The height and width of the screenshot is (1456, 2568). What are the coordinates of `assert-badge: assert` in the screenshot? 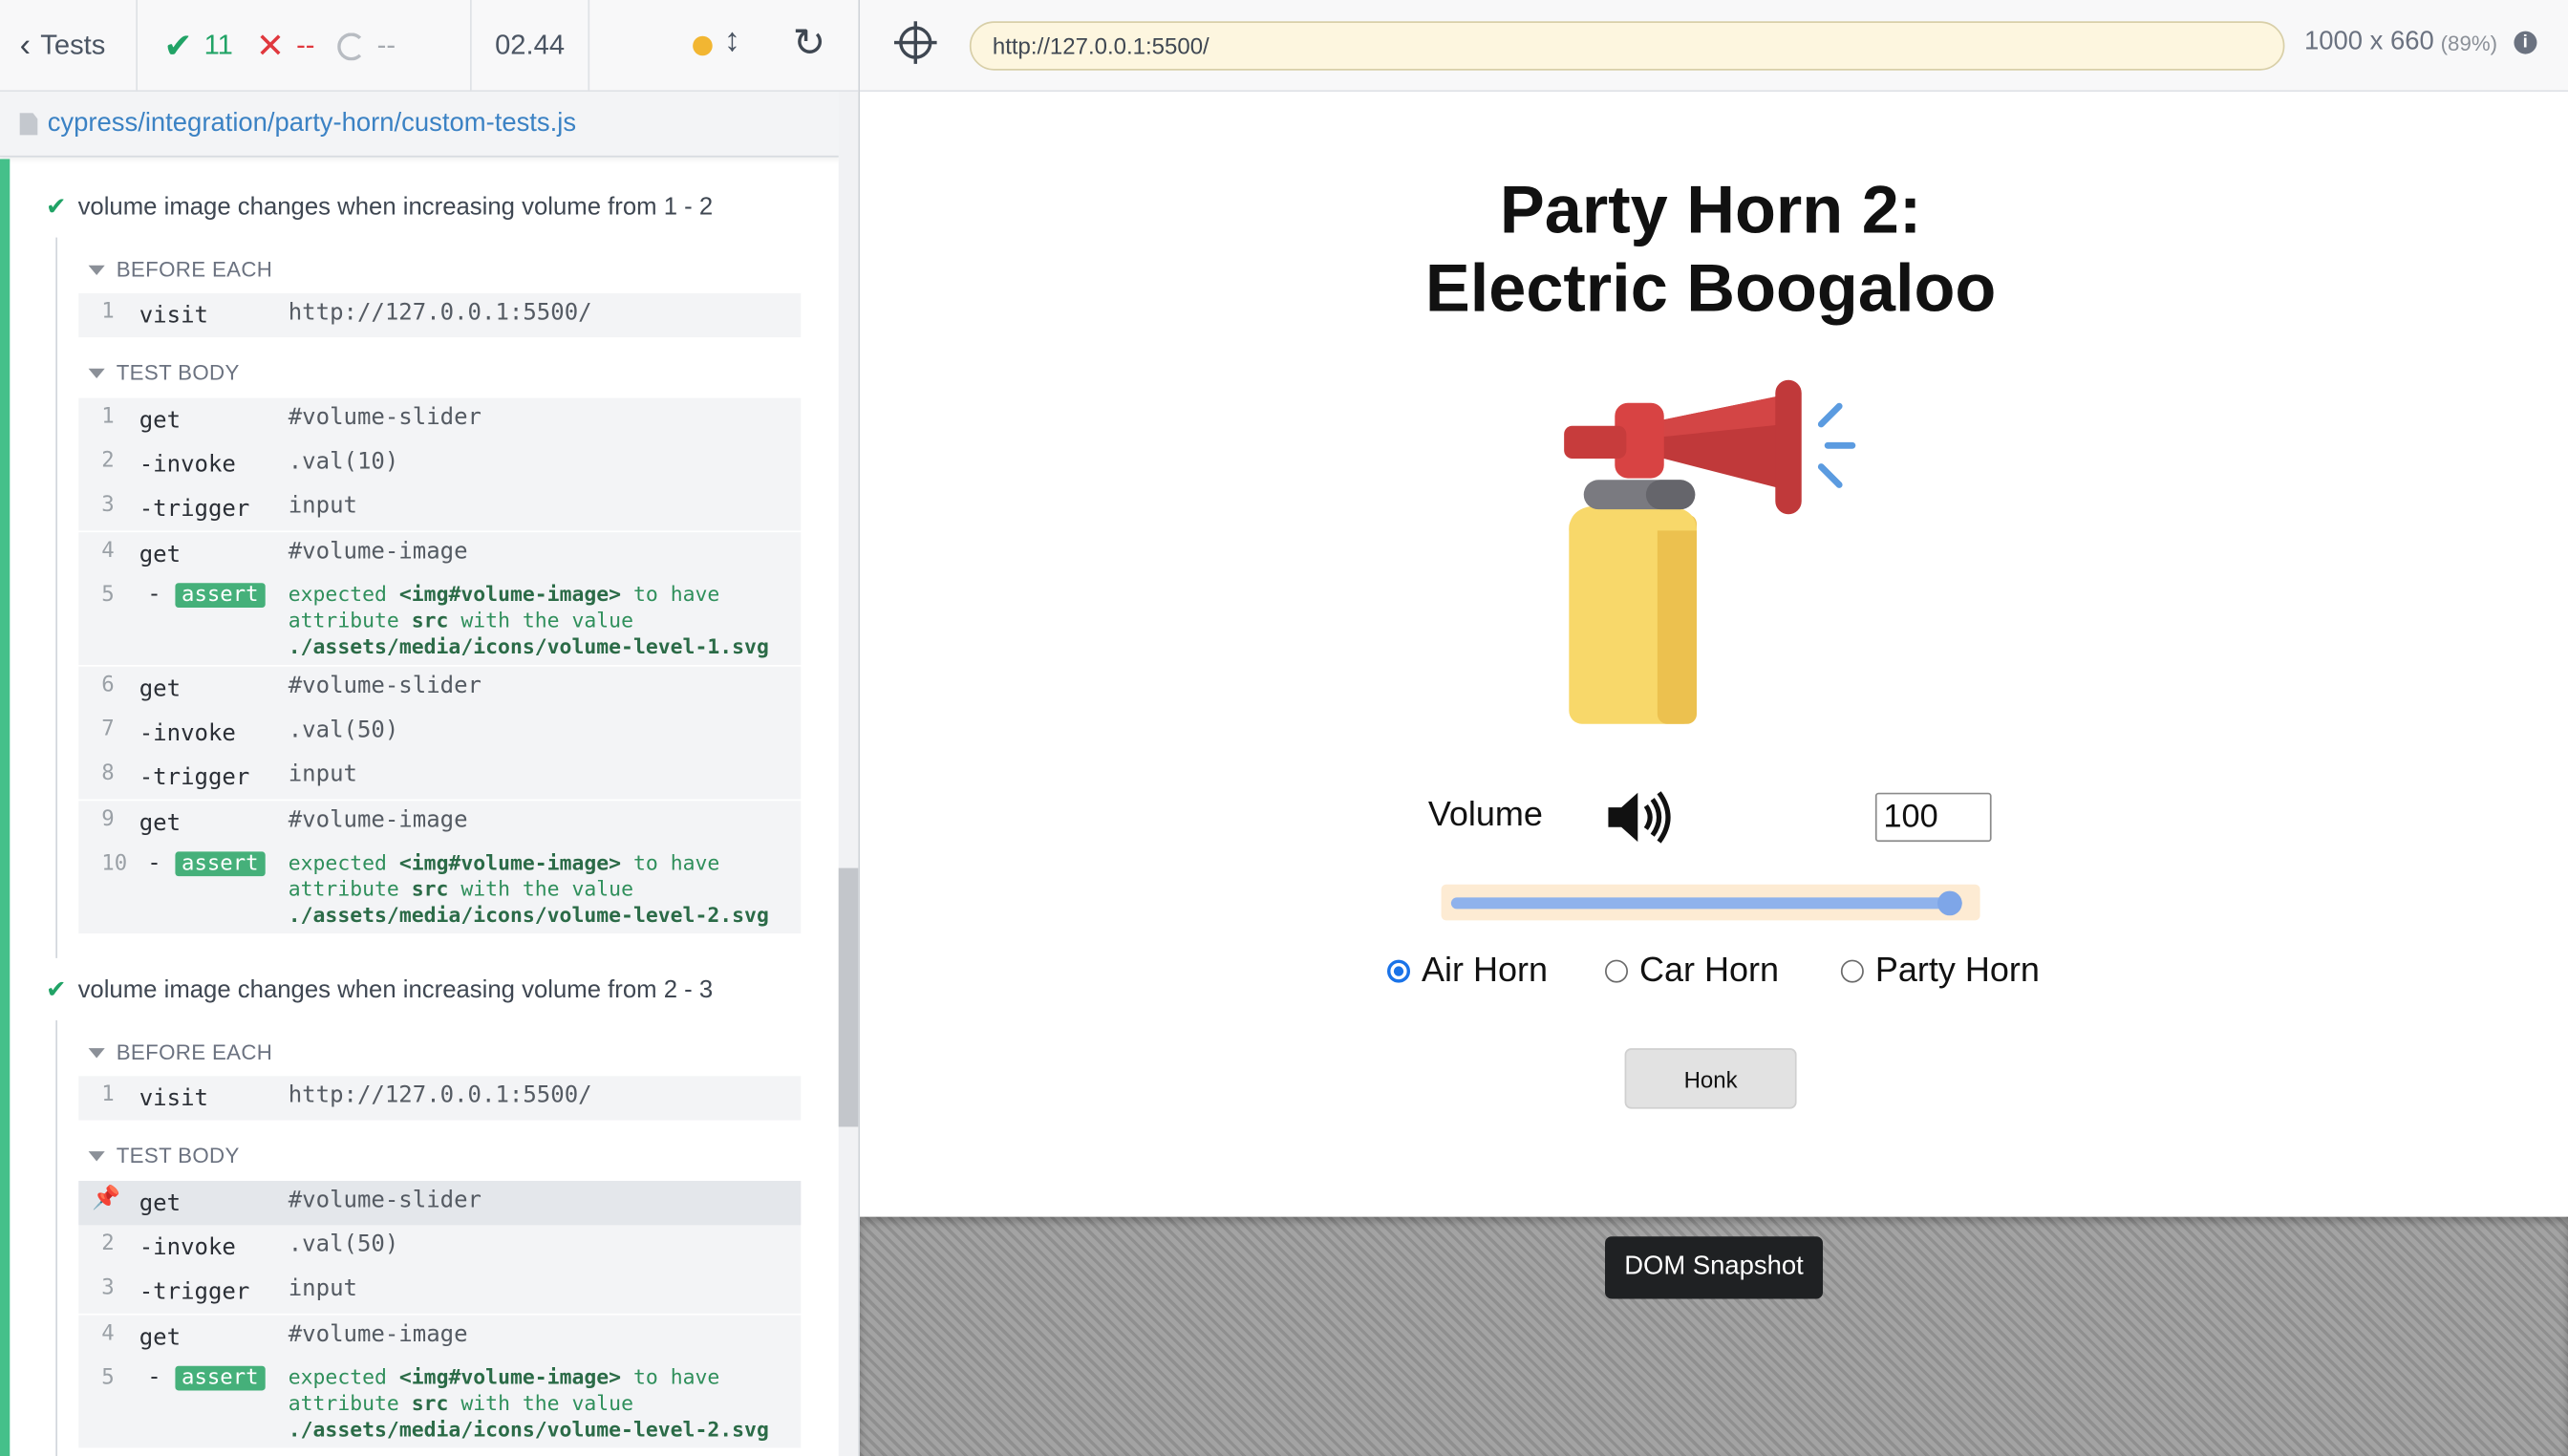 It's located at (220, 596).